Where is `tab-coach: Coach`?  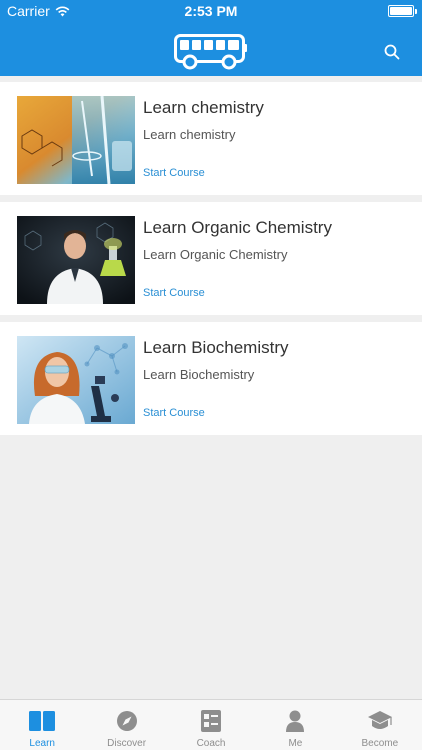
tab-coach: Coach is located at coordinates (211, 725).